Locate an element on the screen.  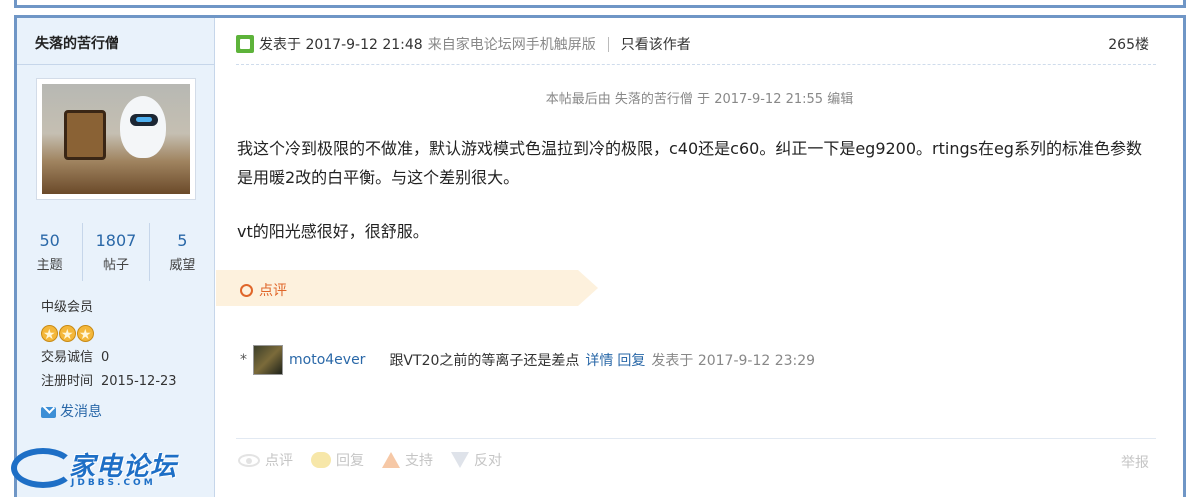
trade-credit-row: 交易诚信 0 is located at coordinates (109, 358).